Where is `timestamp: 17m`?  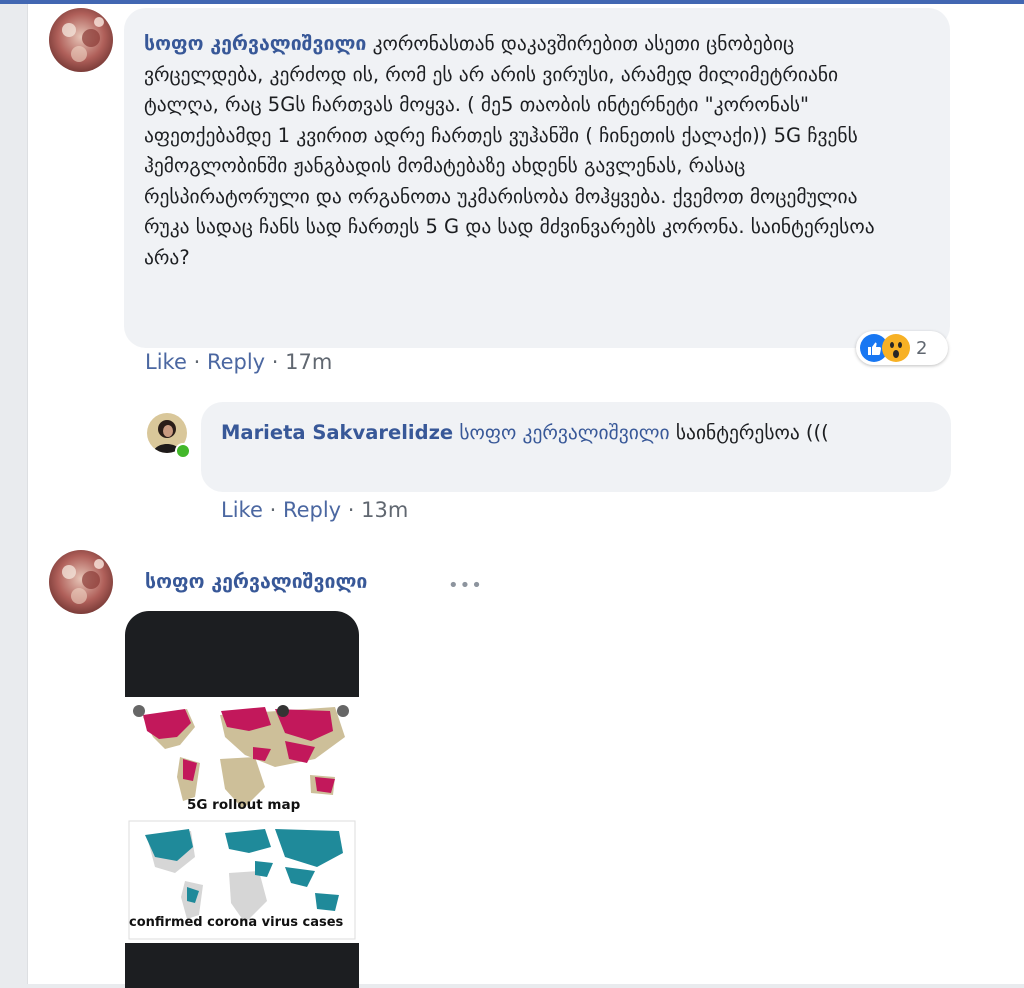 timestamp: 17m is located at coordinates (308, 362).